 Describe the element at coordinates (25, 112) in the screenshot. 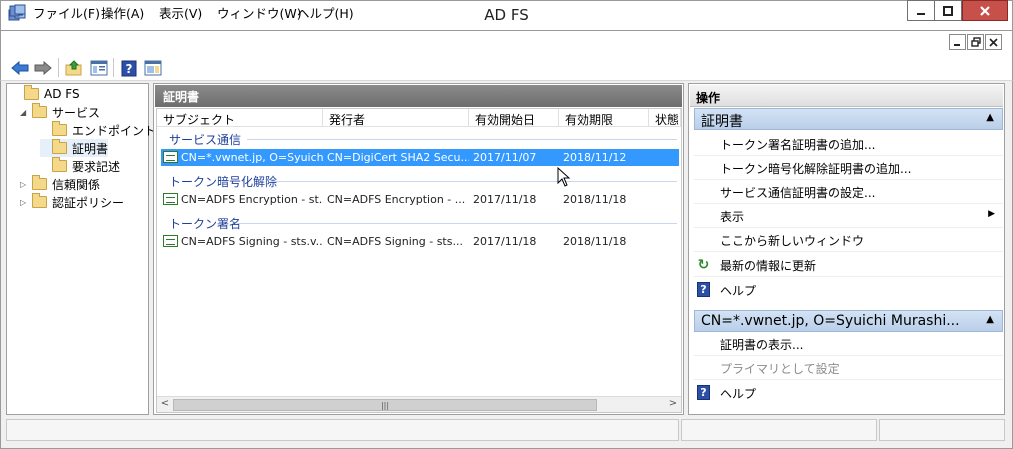

I see `collapse-arrow-icon: ◢` at that location.